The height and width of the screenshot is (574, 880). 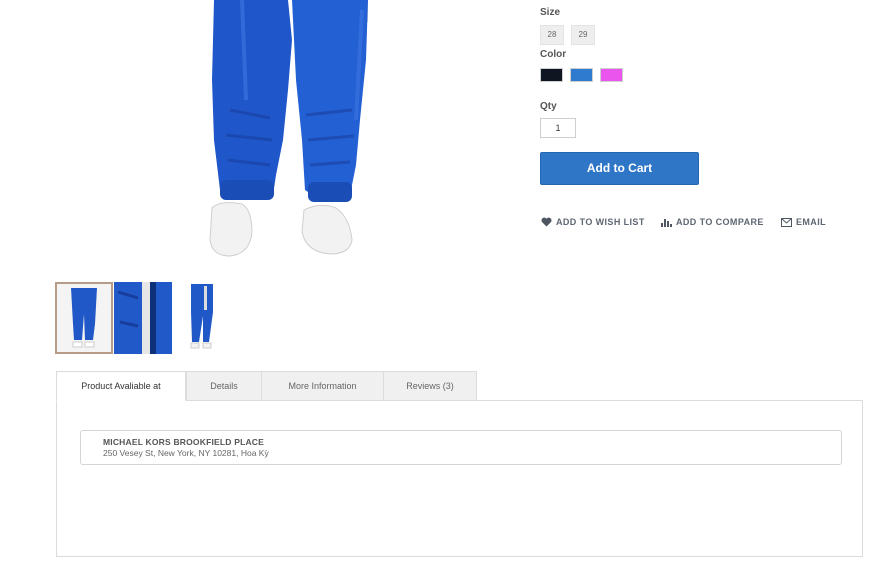 I want to click on compare-label: ADD TO COMPARE, so click(x=720, y=222).